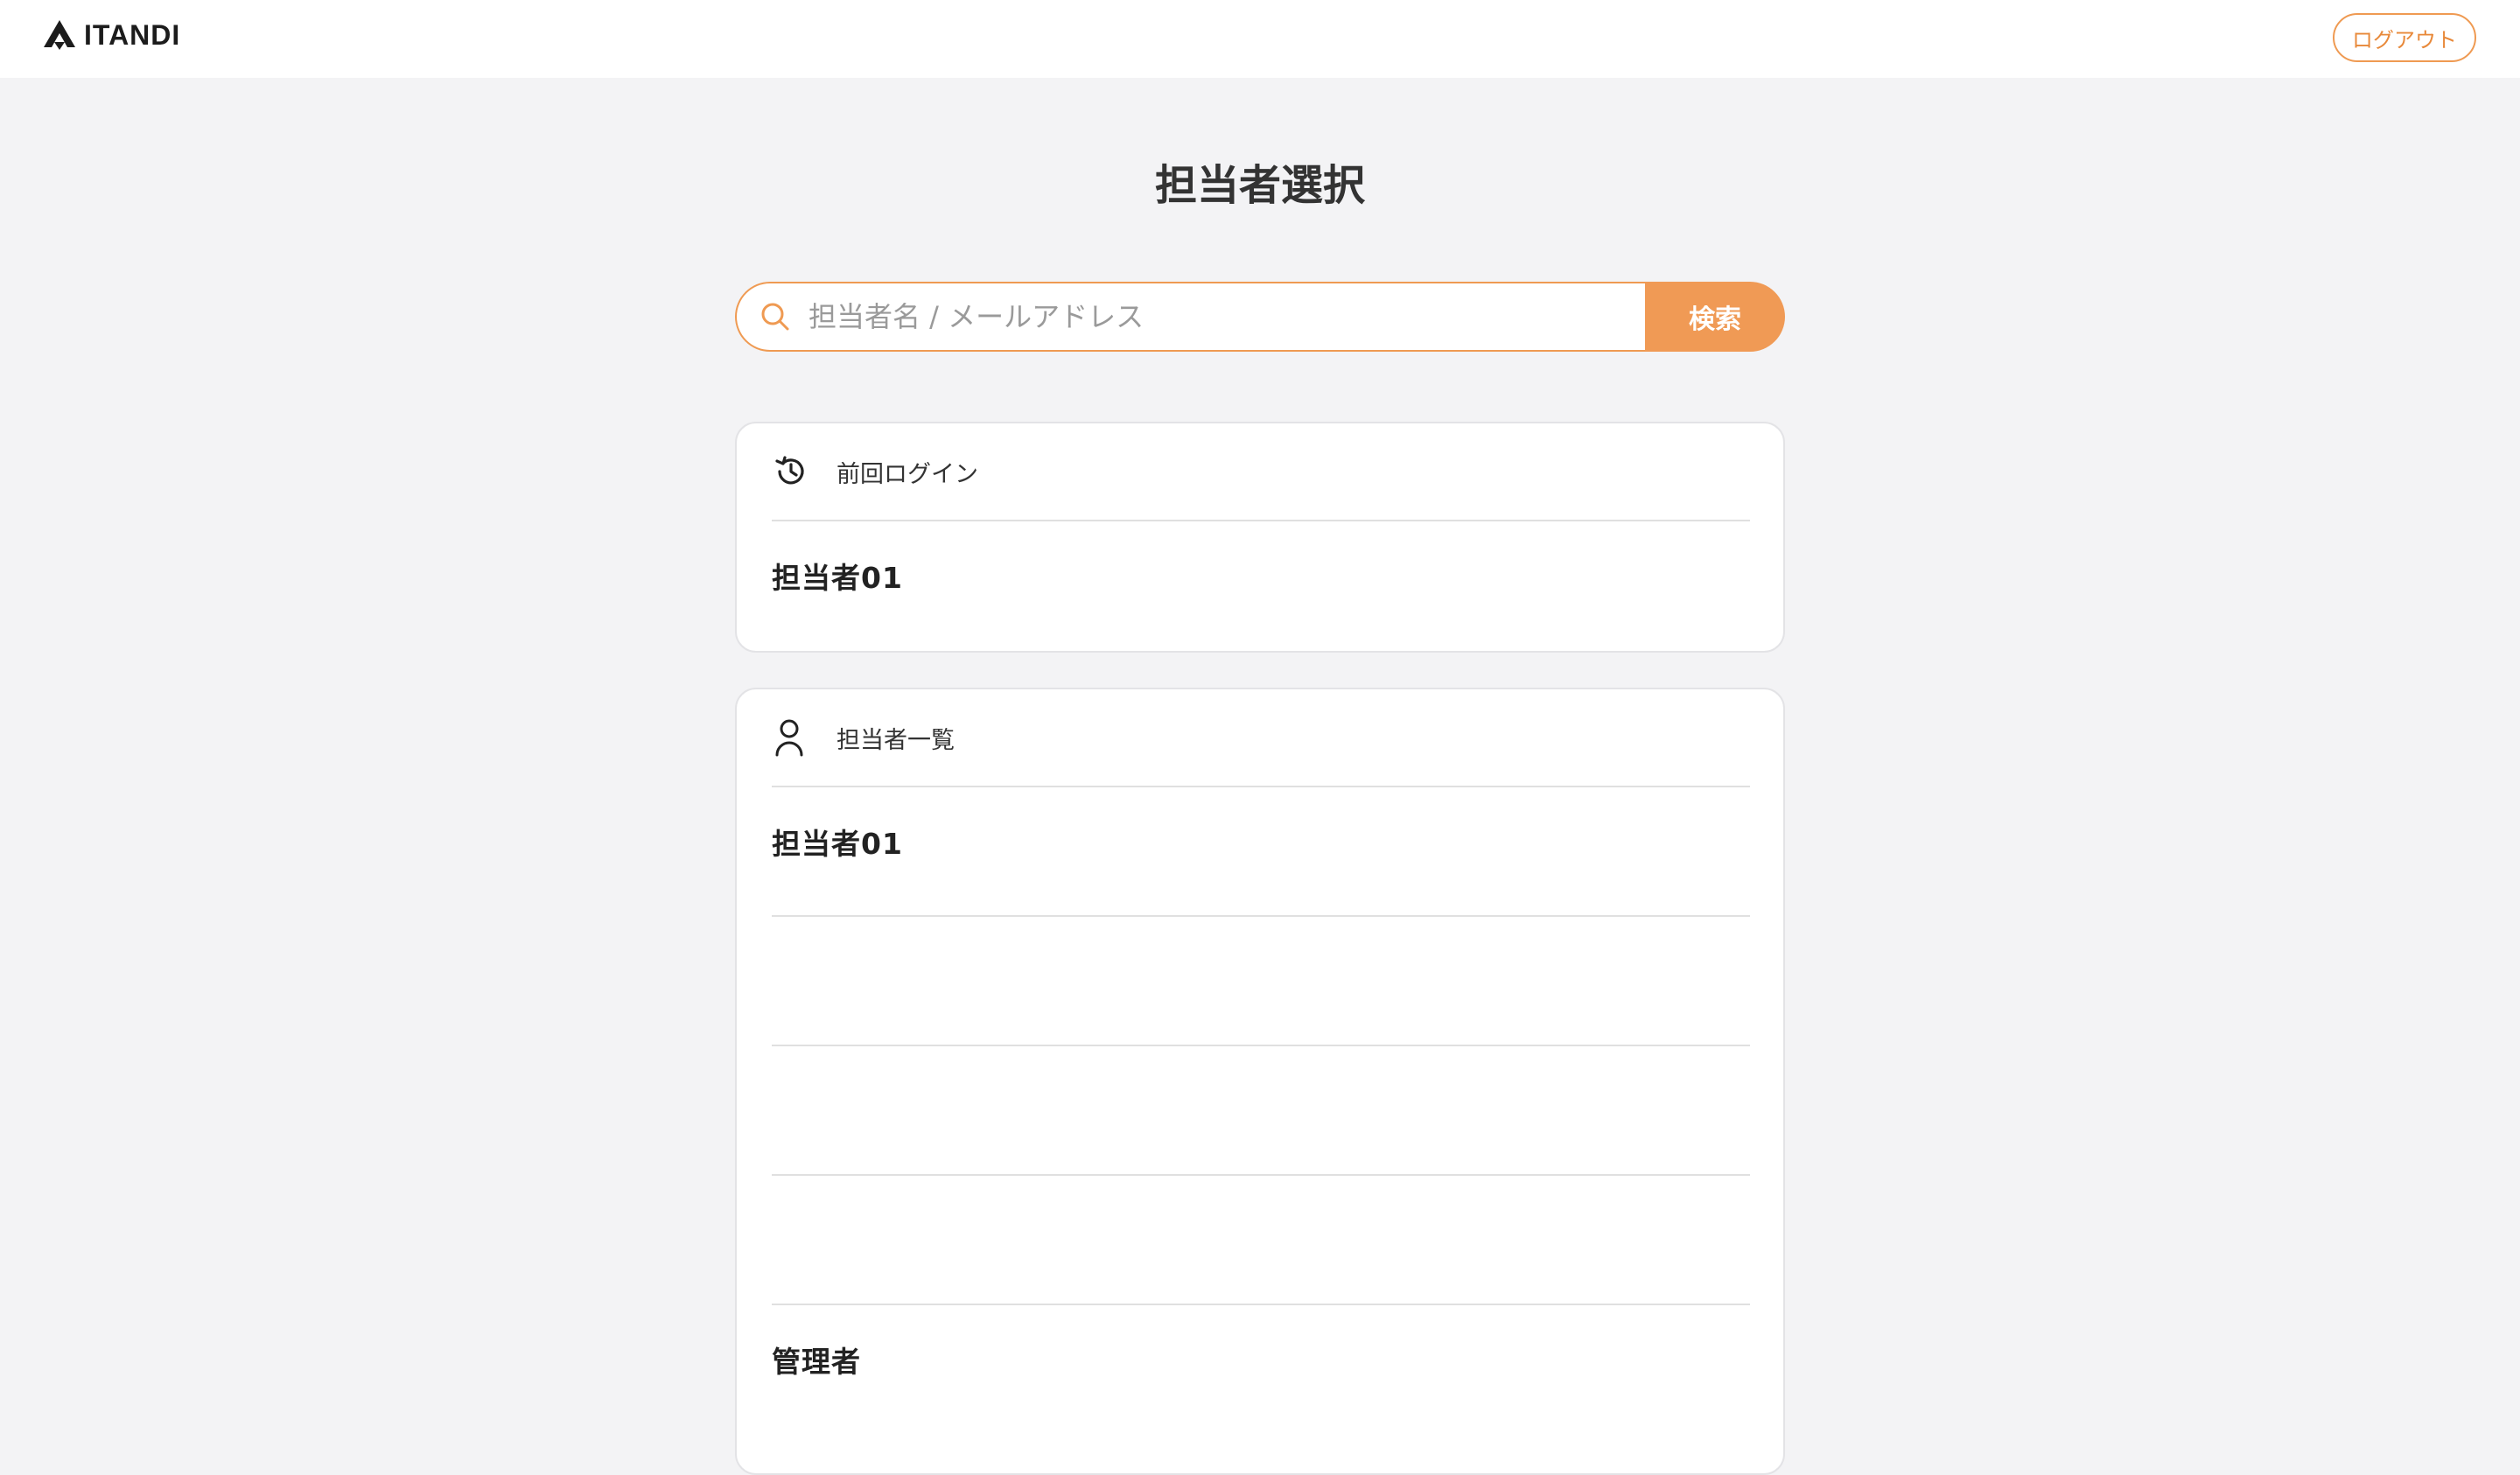 The image size is (2520, 1475). I want to click on page-title: 担当者選択, so click(1259, 185).